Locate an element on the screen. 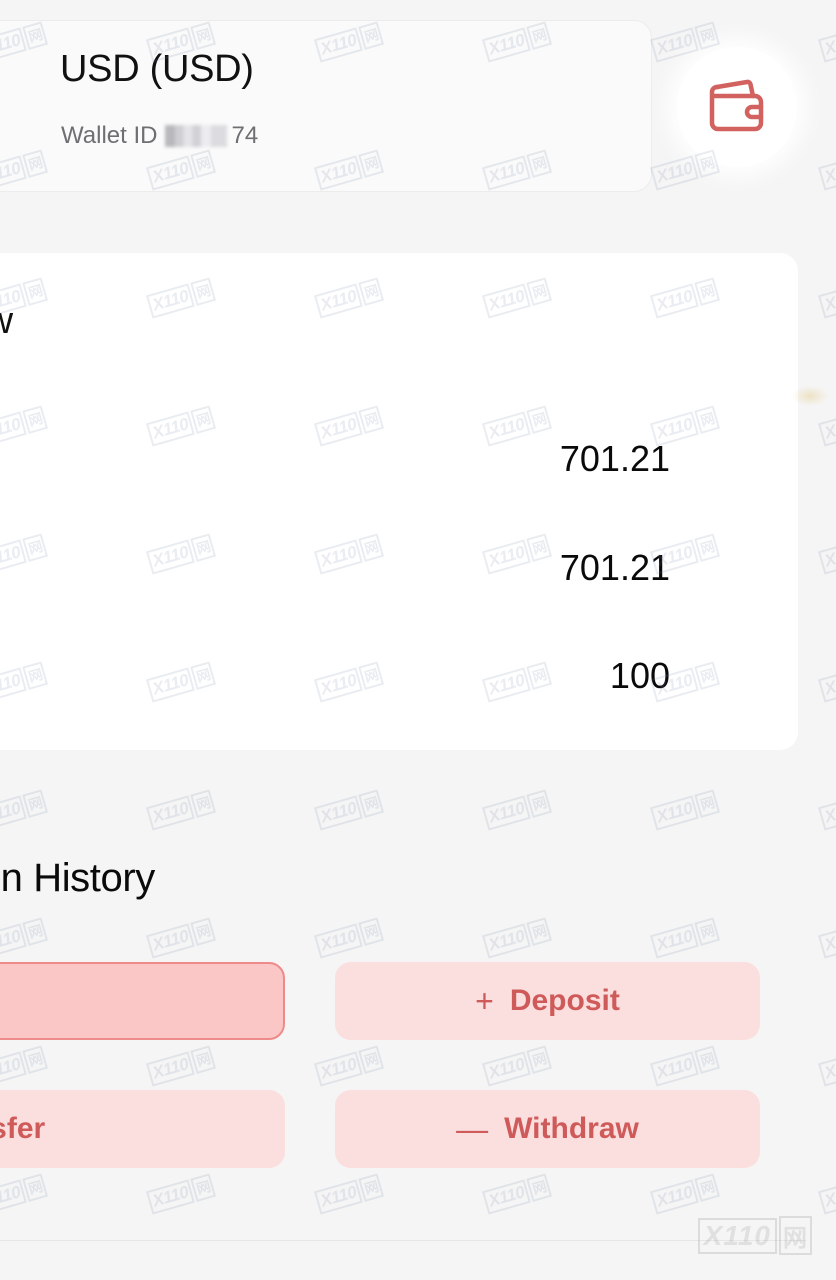  brand-mark-fx: X110 is located at coordinates (737, 1235).